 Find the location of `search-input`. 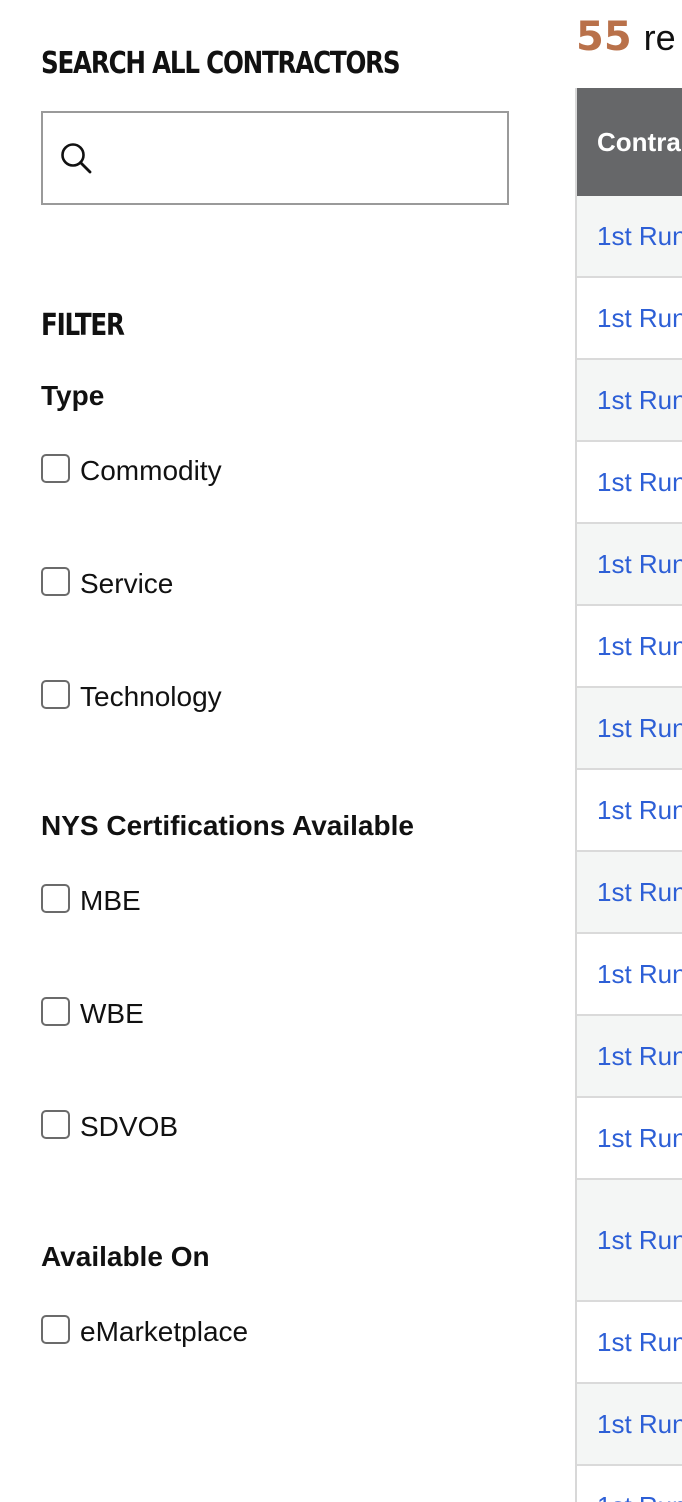

search-input is located at coordinates (301, 158).